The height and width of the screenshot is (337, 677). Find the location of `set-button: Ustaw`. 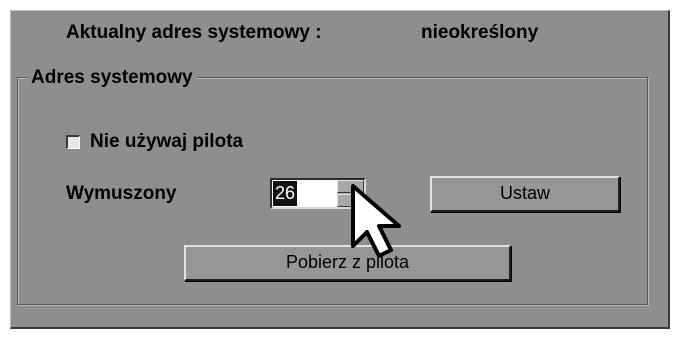

set-button: Ustaw is located at coordinates (525, 194).